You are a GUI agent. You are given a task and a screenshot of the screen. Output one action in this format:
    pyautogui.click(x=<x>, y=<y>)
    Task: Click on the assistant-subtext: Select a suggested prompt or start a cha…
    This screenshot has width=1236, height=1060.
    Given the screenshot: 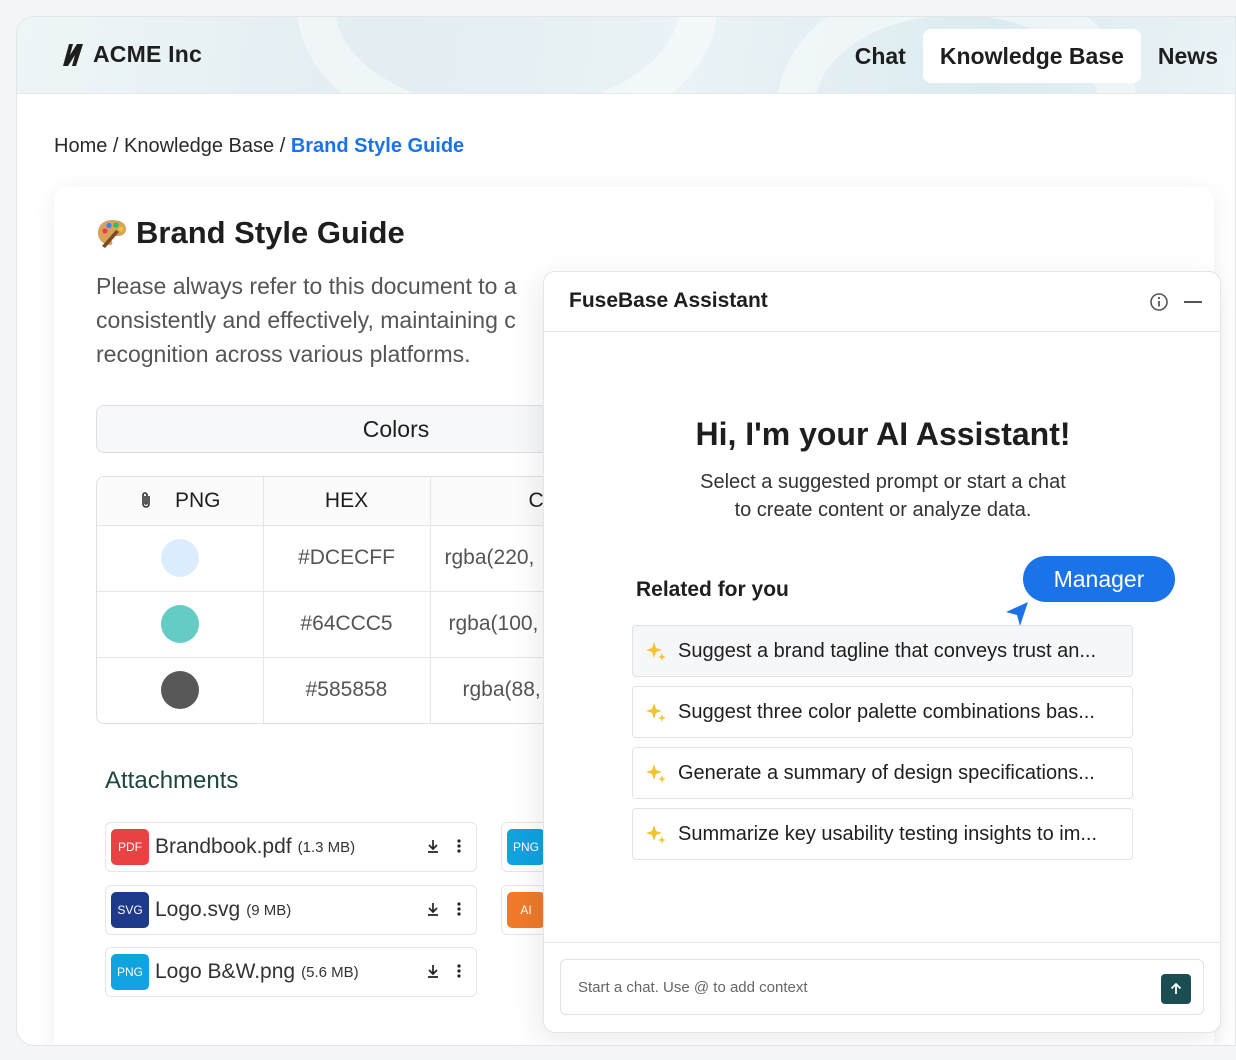 What is the action you would take?
    pyautogui.click(x=883, y=496)
    